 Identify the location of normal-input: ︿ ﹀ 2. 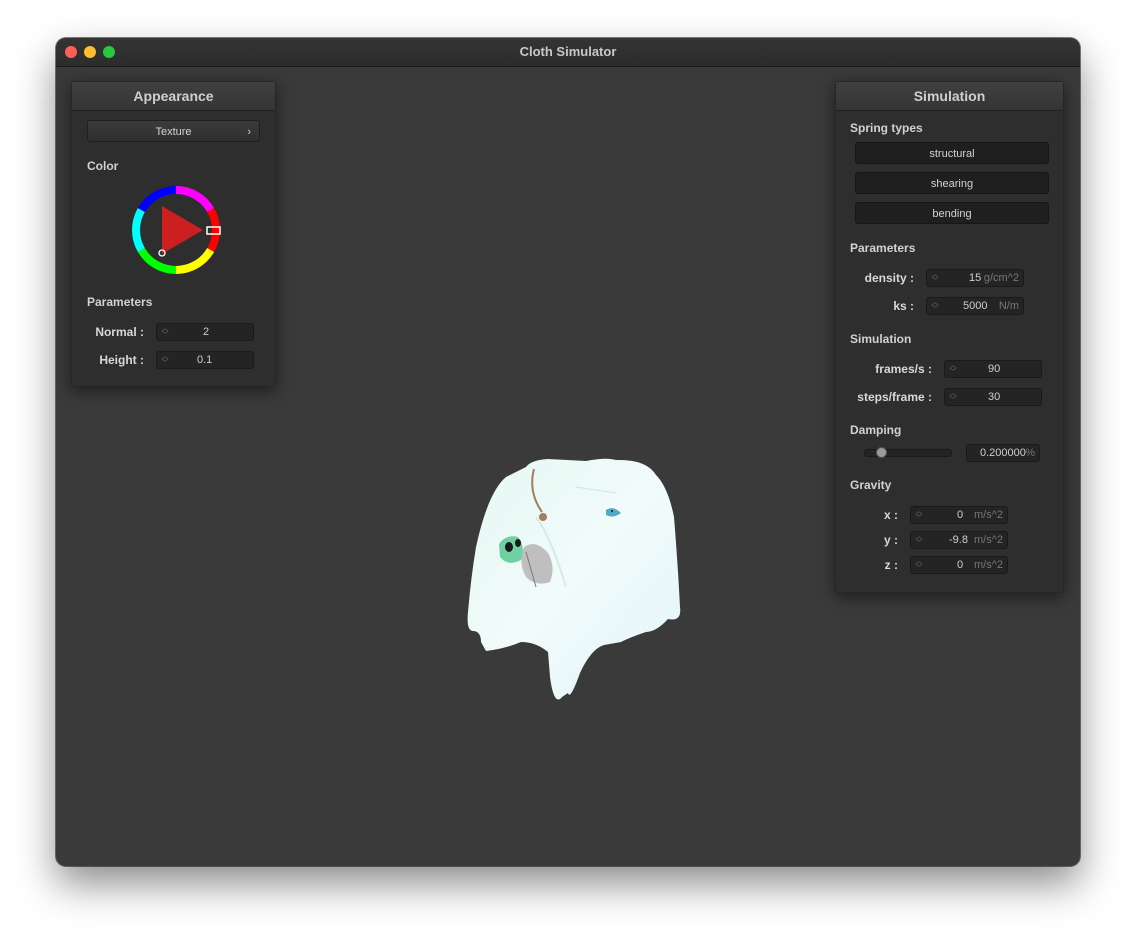
(205, 332).